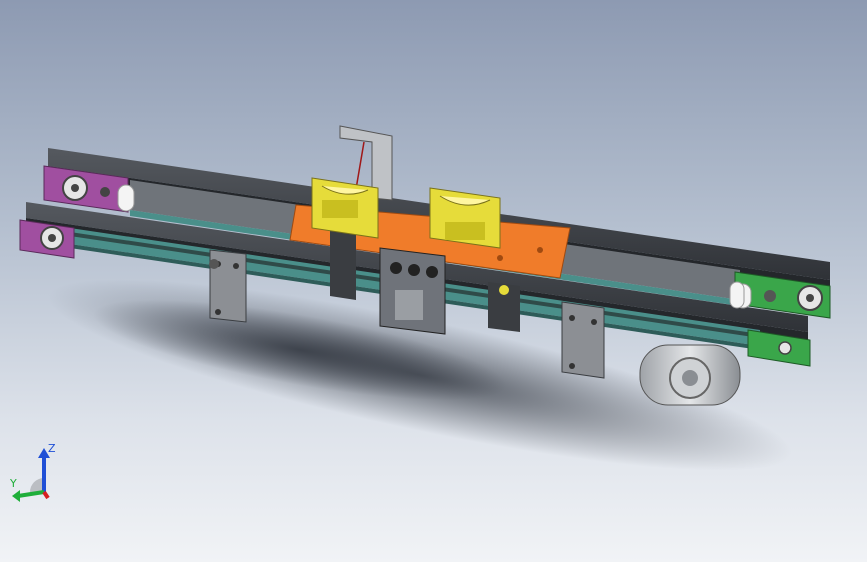 The image size is (867, 562). I want to click on fixture-right, so click(465, 218).